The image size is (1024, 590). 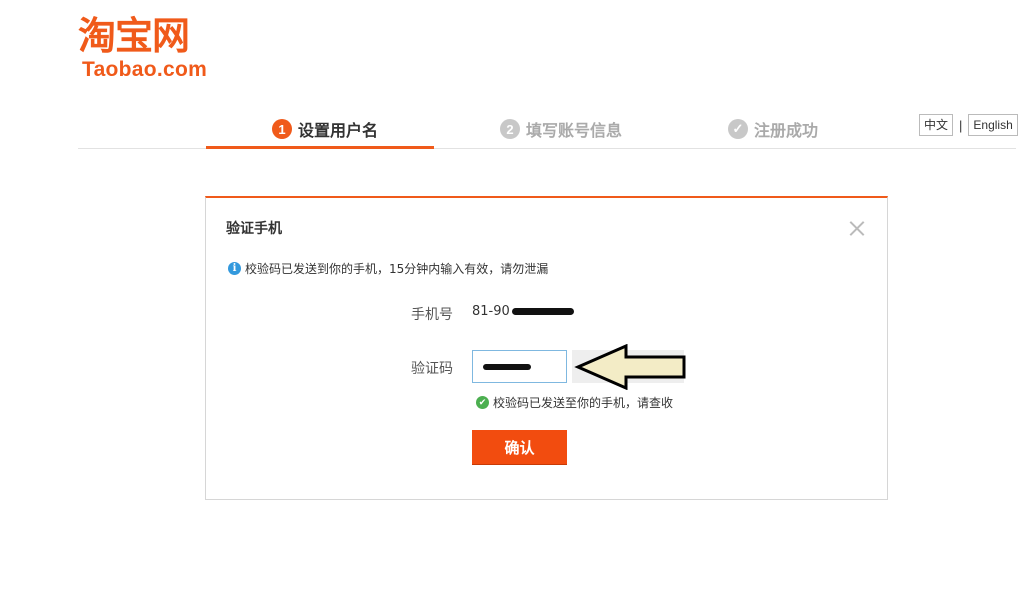 I want to click on phone-value: 81-90, so click(x=523, y=311).